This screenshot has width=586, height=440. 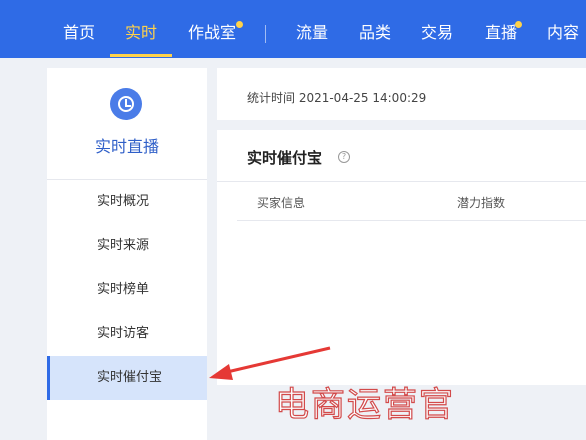 What do you see at coordinates (285, 158) in the screenshot?
I see `panel-title: 实时催付宝` at bounding box center [285, 158].